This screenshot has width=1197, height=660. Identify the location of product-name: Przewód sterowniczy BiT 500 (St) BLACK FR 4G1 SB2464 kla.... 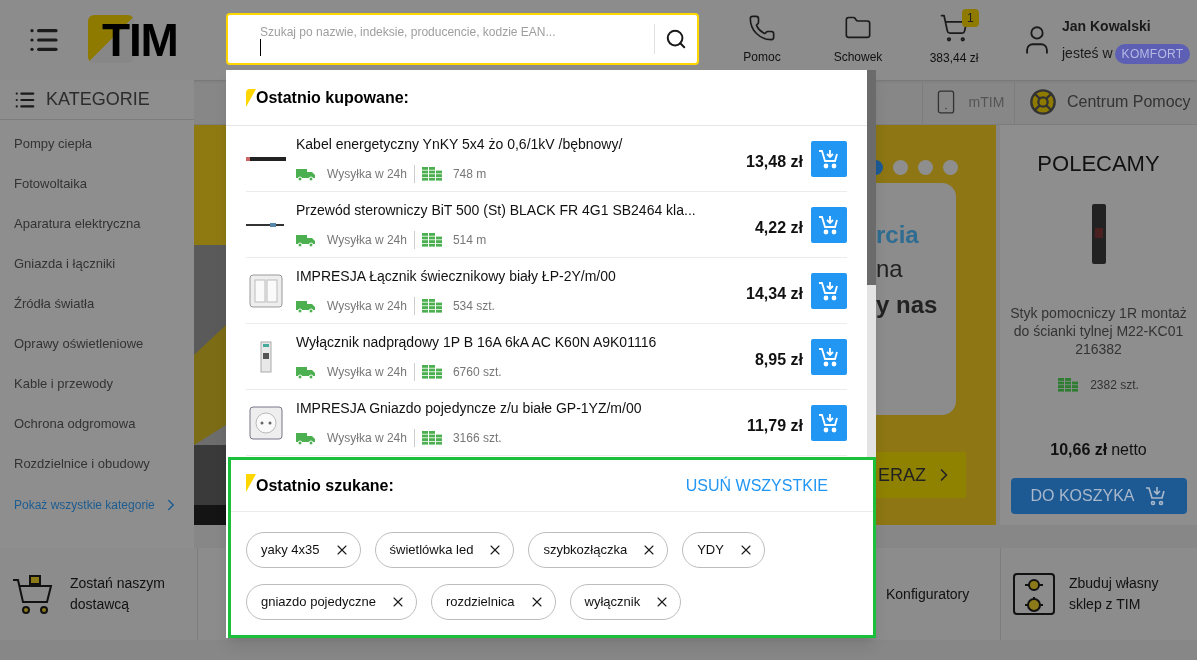
(525, 210).